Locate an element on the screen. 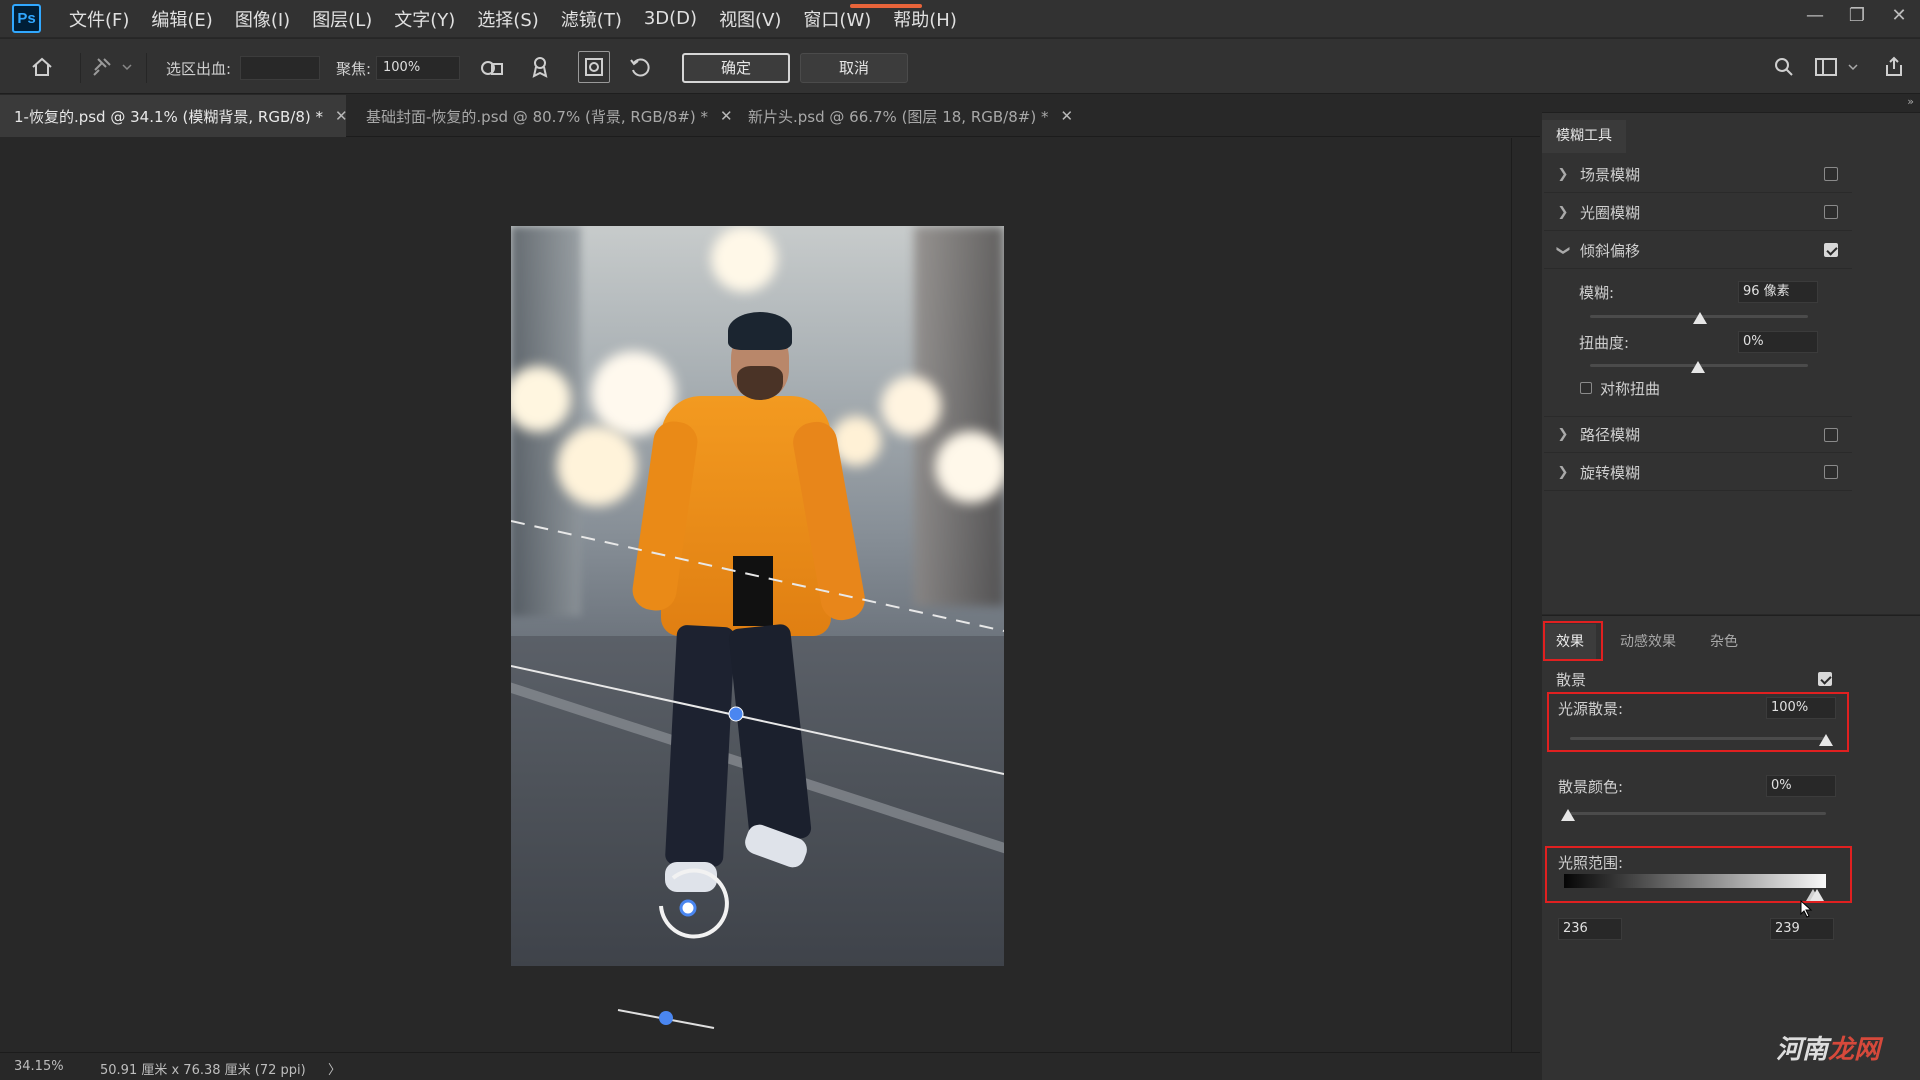 The width and height of the screenshot is (1920, 1080). menu-window: 窗口(W) is located at coordinates (837, 19).